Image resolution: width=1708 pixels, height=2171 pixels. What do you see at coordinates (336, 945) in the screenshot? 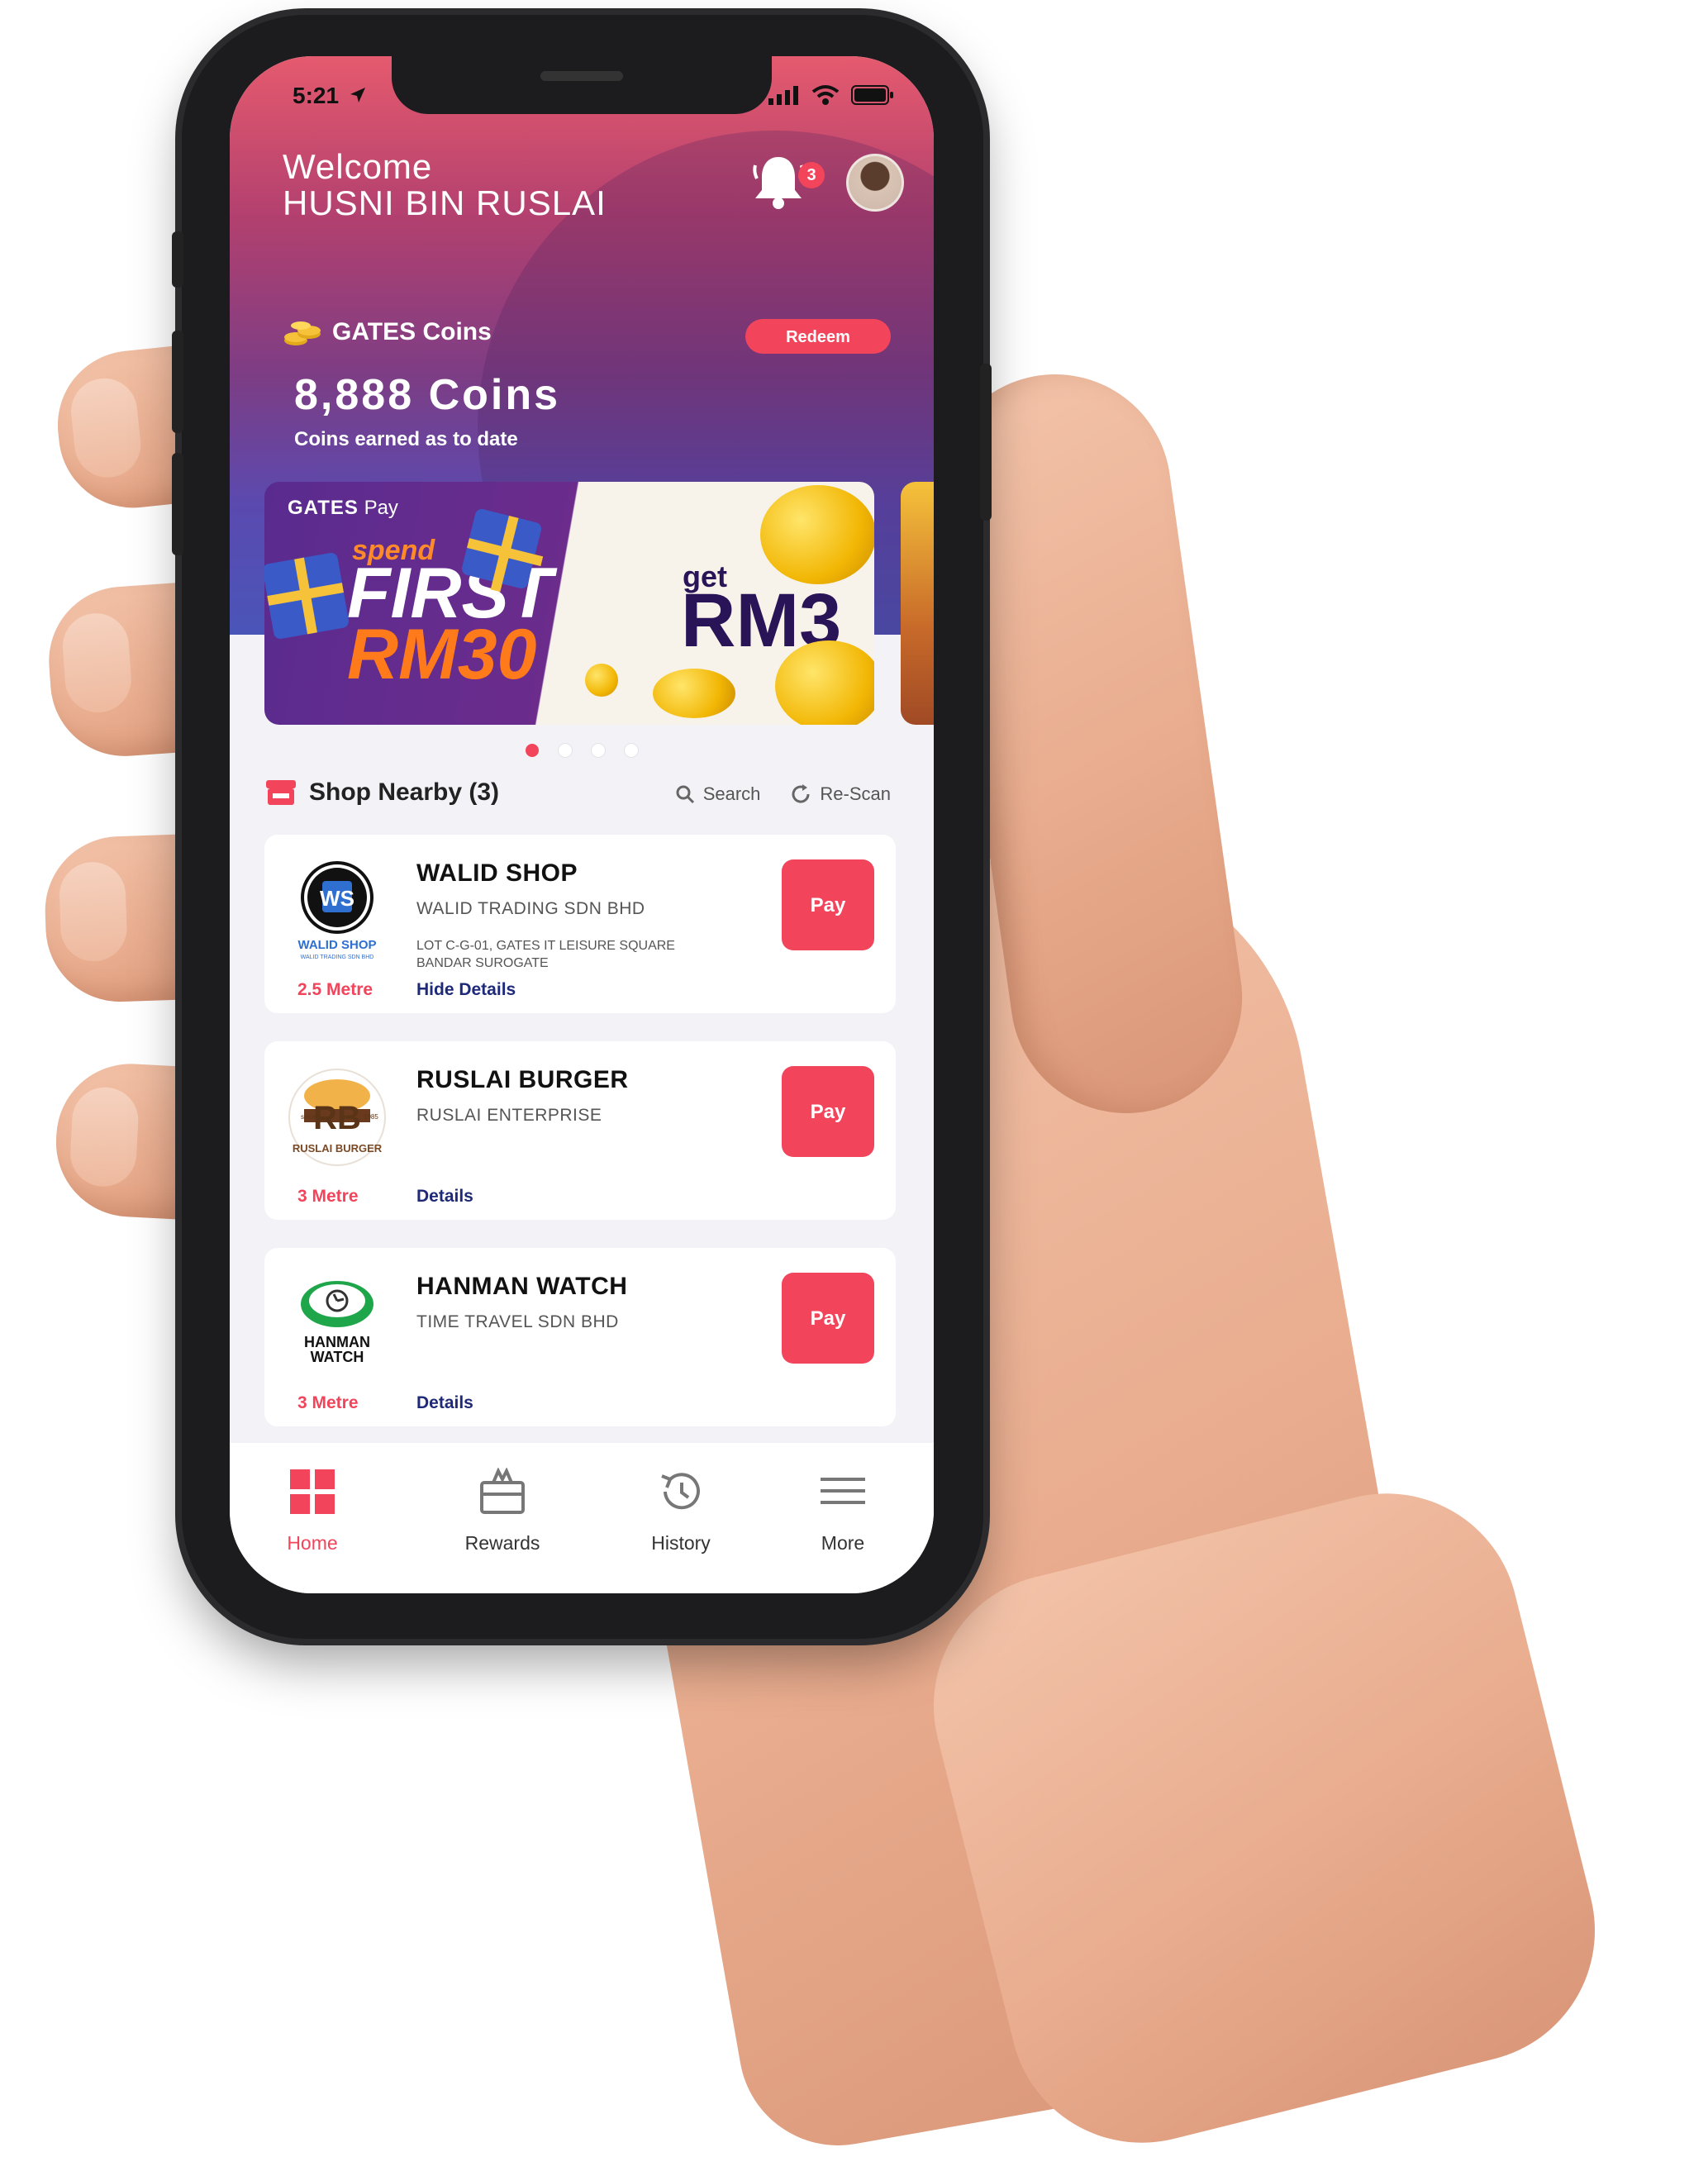
I see `walid-logo-caption: WALID SHOP` at bounding box center [336, 945].